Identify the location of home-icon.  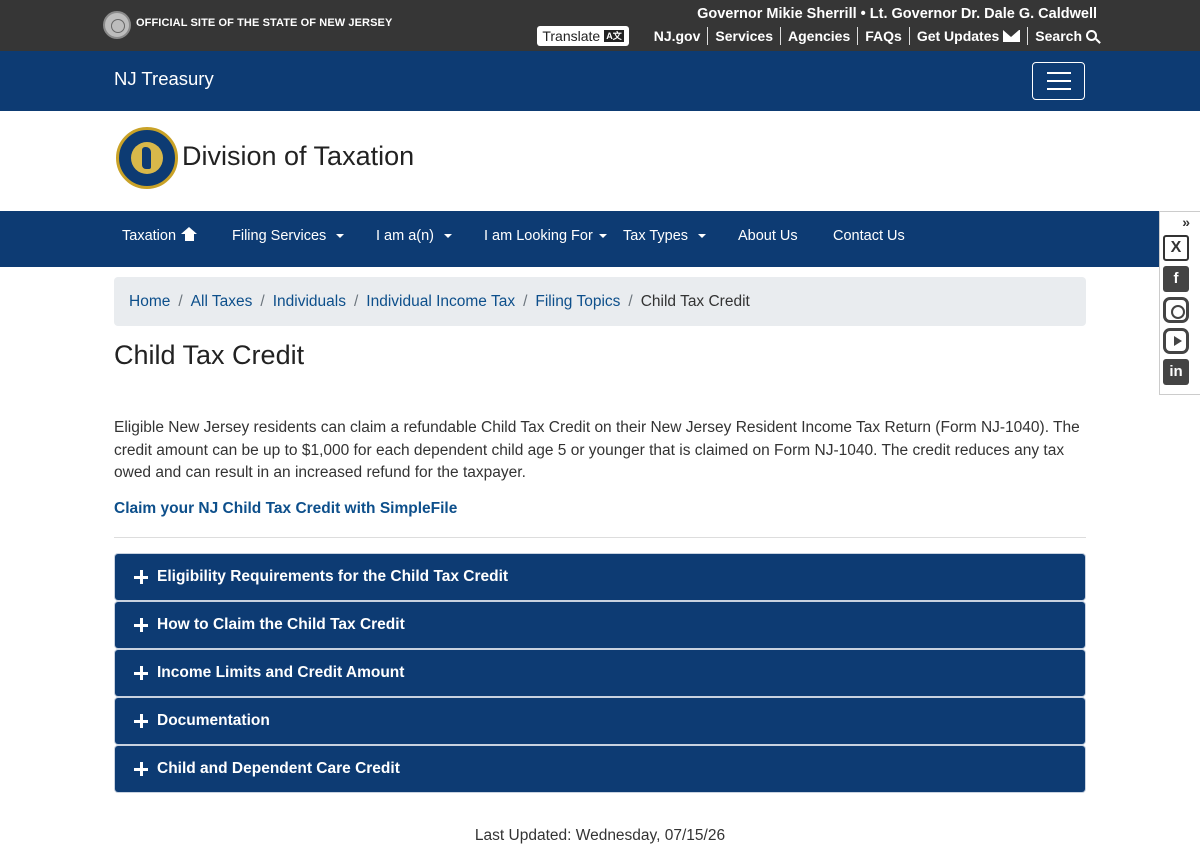
(189, 234).